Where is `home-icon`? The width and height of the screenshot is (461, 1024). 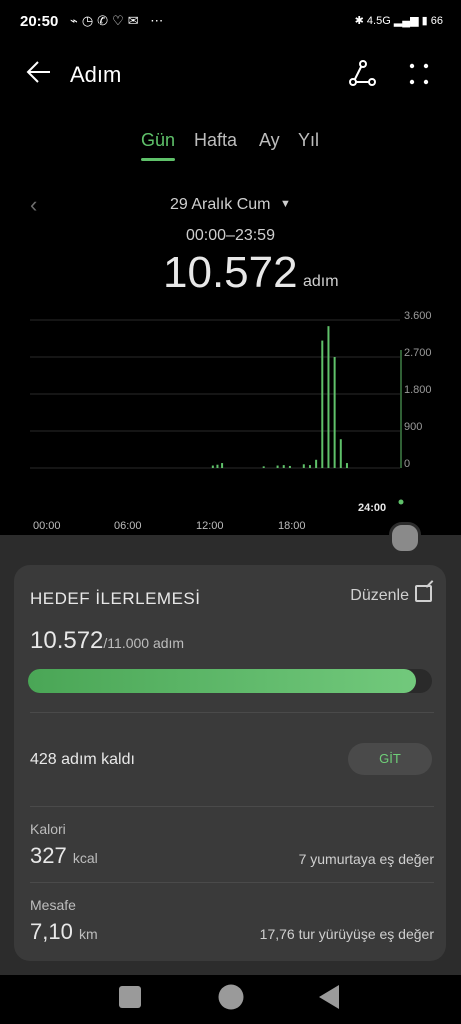
home-icon is located at coordinates (231, 999).